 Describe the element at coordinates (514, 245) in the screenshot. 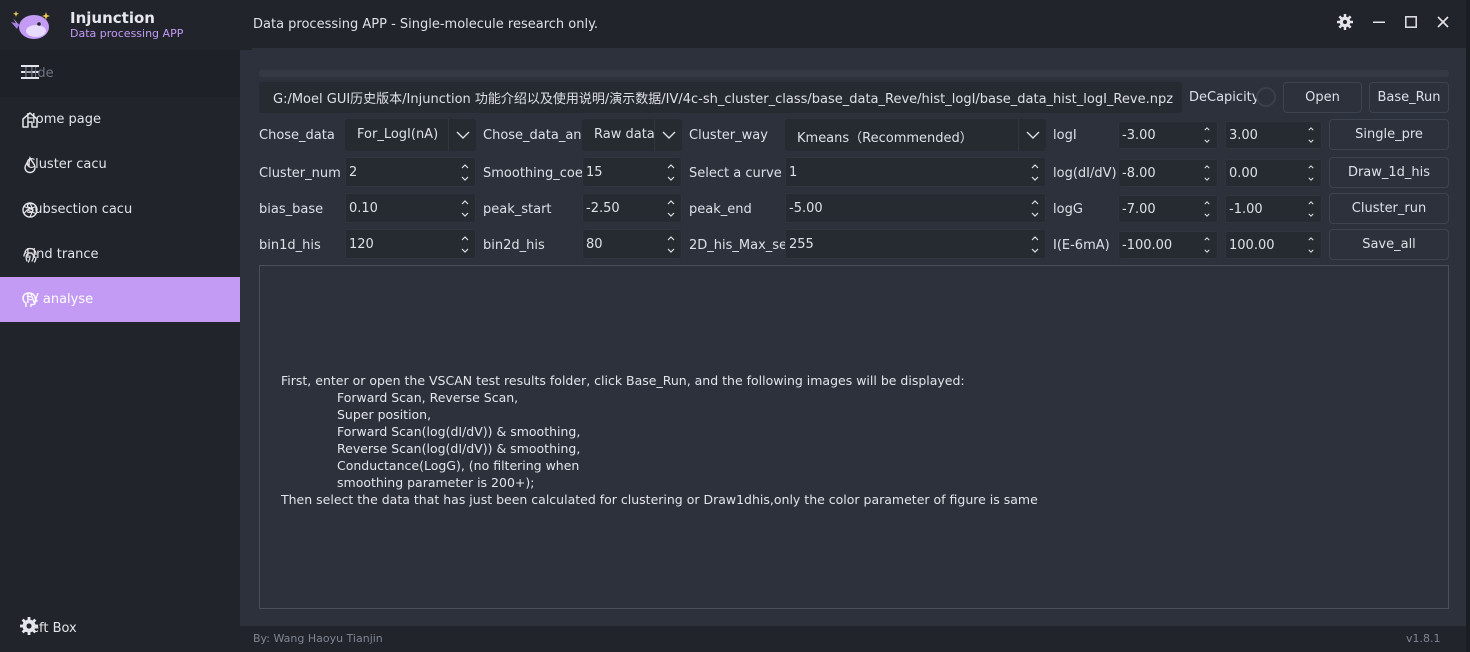

I see `bin2d-his-label: bin2d_his` at that location.